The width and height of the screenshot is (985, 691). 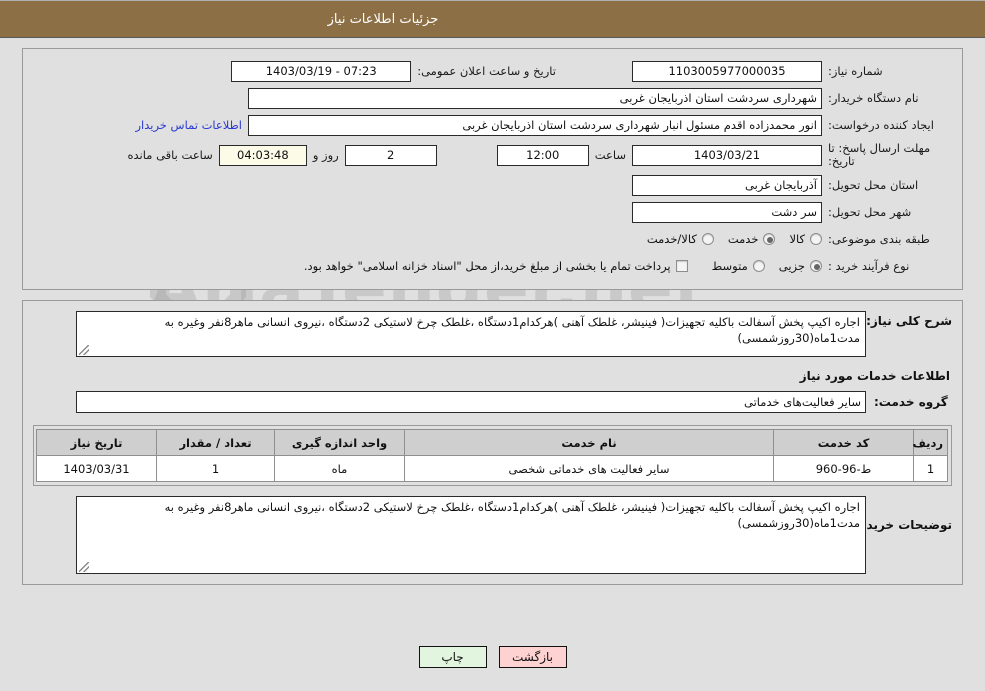 I want to click on col-quantity: تعداد / مقدار, so click(x=215, y=442).